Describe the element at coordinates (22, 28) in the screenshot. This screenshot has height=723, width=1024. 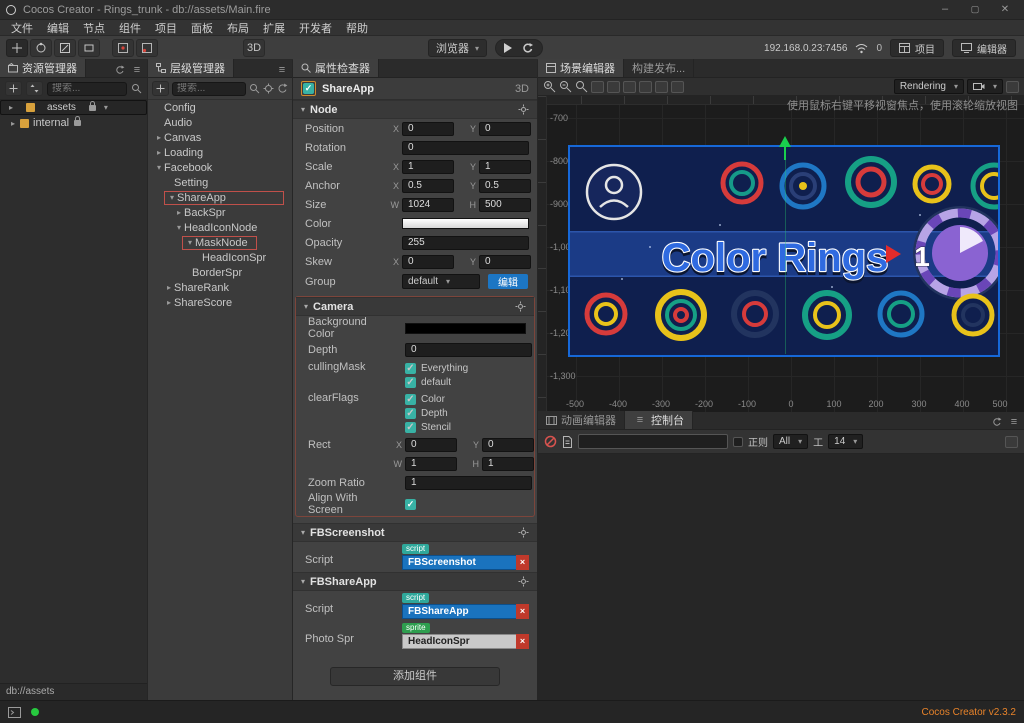
I see `menu-file: 文件` at that location.